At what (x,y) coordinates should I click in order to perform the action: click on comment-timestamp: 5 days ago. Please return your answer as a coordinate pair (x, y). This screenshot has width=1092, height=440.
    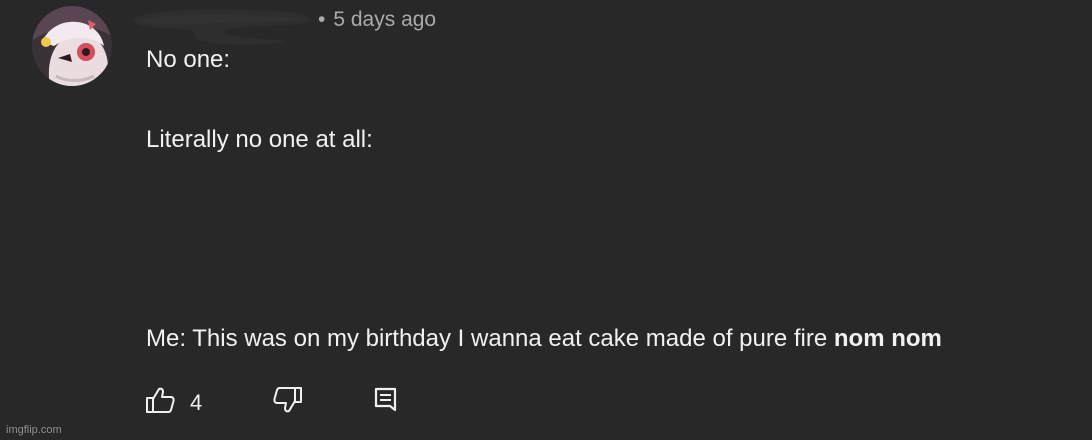
    Looking at the image, I should click on (384, 19).